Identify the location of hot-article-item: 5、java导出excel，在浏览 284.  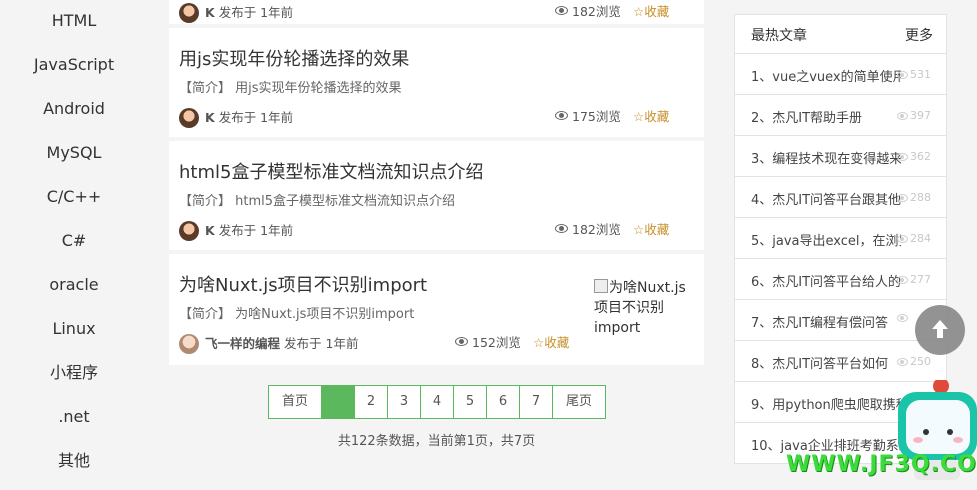
(840, 238).